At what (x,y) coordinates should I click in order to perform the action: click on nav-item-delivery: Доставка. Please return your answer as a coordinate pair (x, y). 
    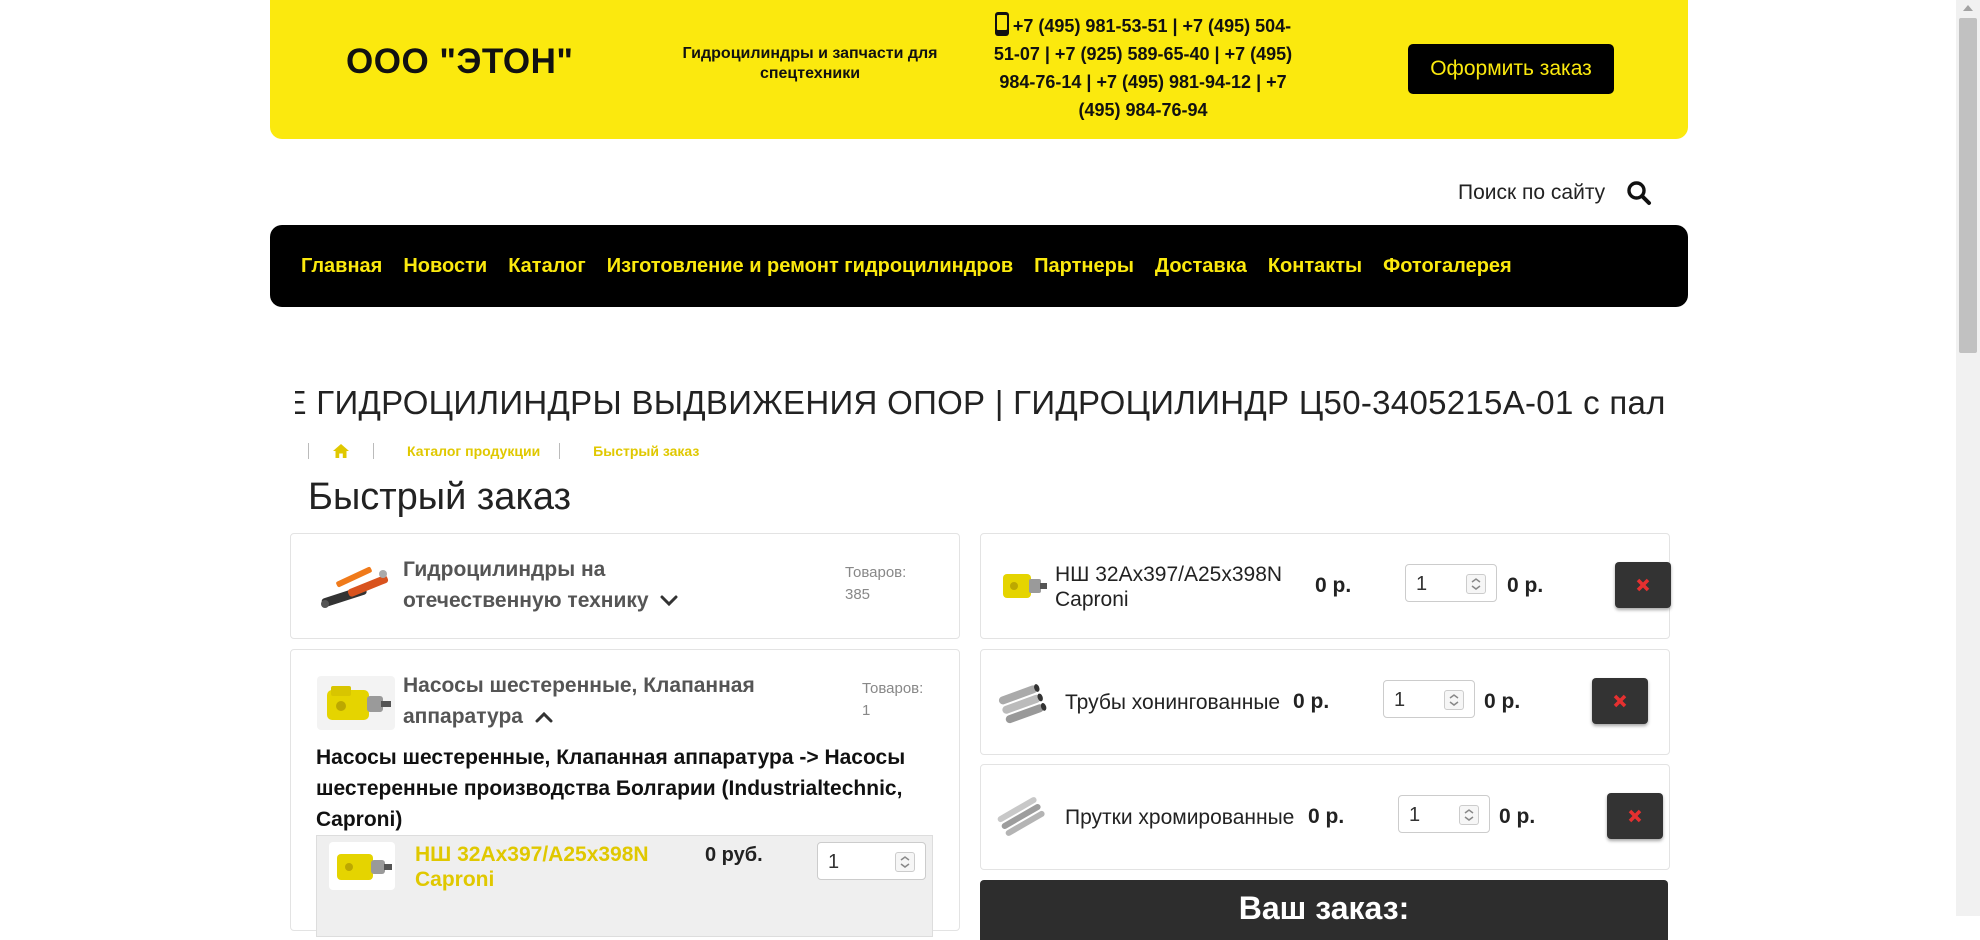
    Looking at the image, I should click on (1201, 266).